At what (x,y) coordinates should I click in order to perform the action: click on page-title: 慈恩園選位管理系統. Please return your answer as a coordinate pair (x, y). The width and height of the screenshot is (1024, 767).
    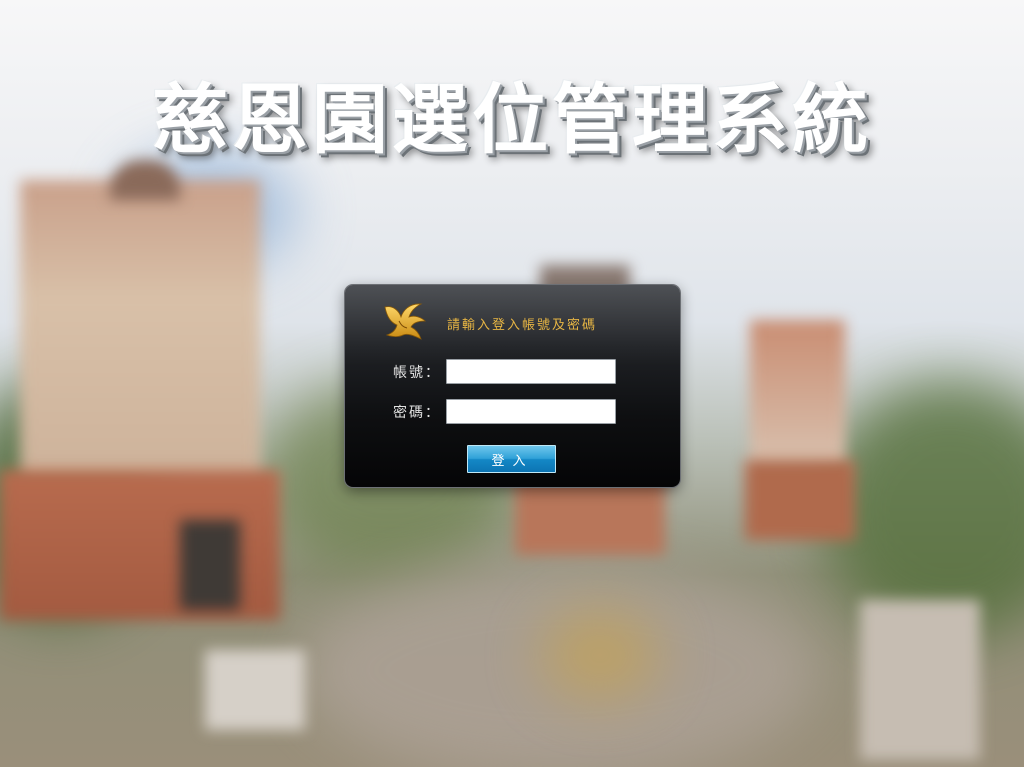
    Looking at the image, I should click on (512, 119).